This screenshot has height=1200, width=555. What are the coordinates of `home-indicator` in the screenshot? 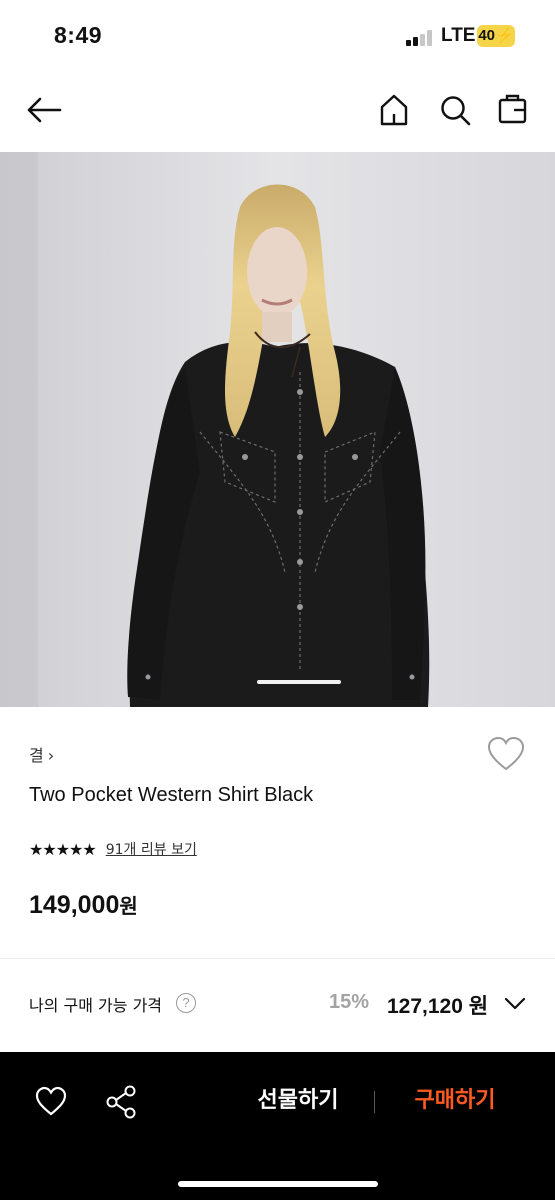 It's located at (278, 1184).